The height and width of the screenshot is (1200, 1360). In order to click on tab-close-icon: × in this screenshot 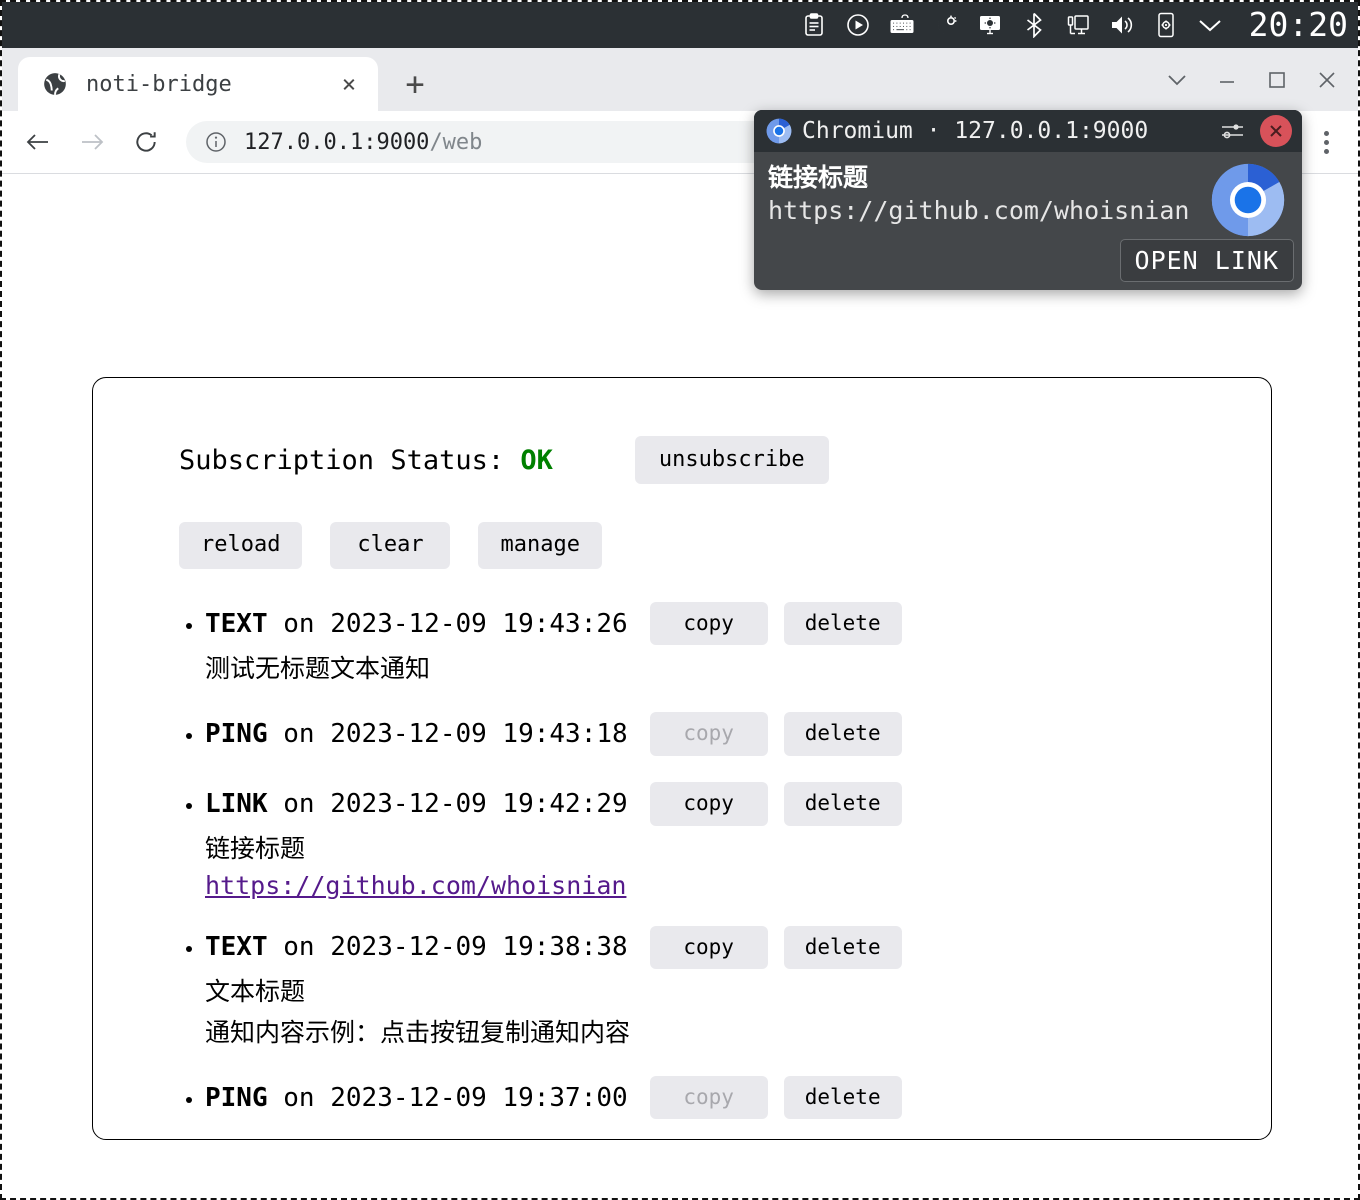, I will do `click(349, 84)`.